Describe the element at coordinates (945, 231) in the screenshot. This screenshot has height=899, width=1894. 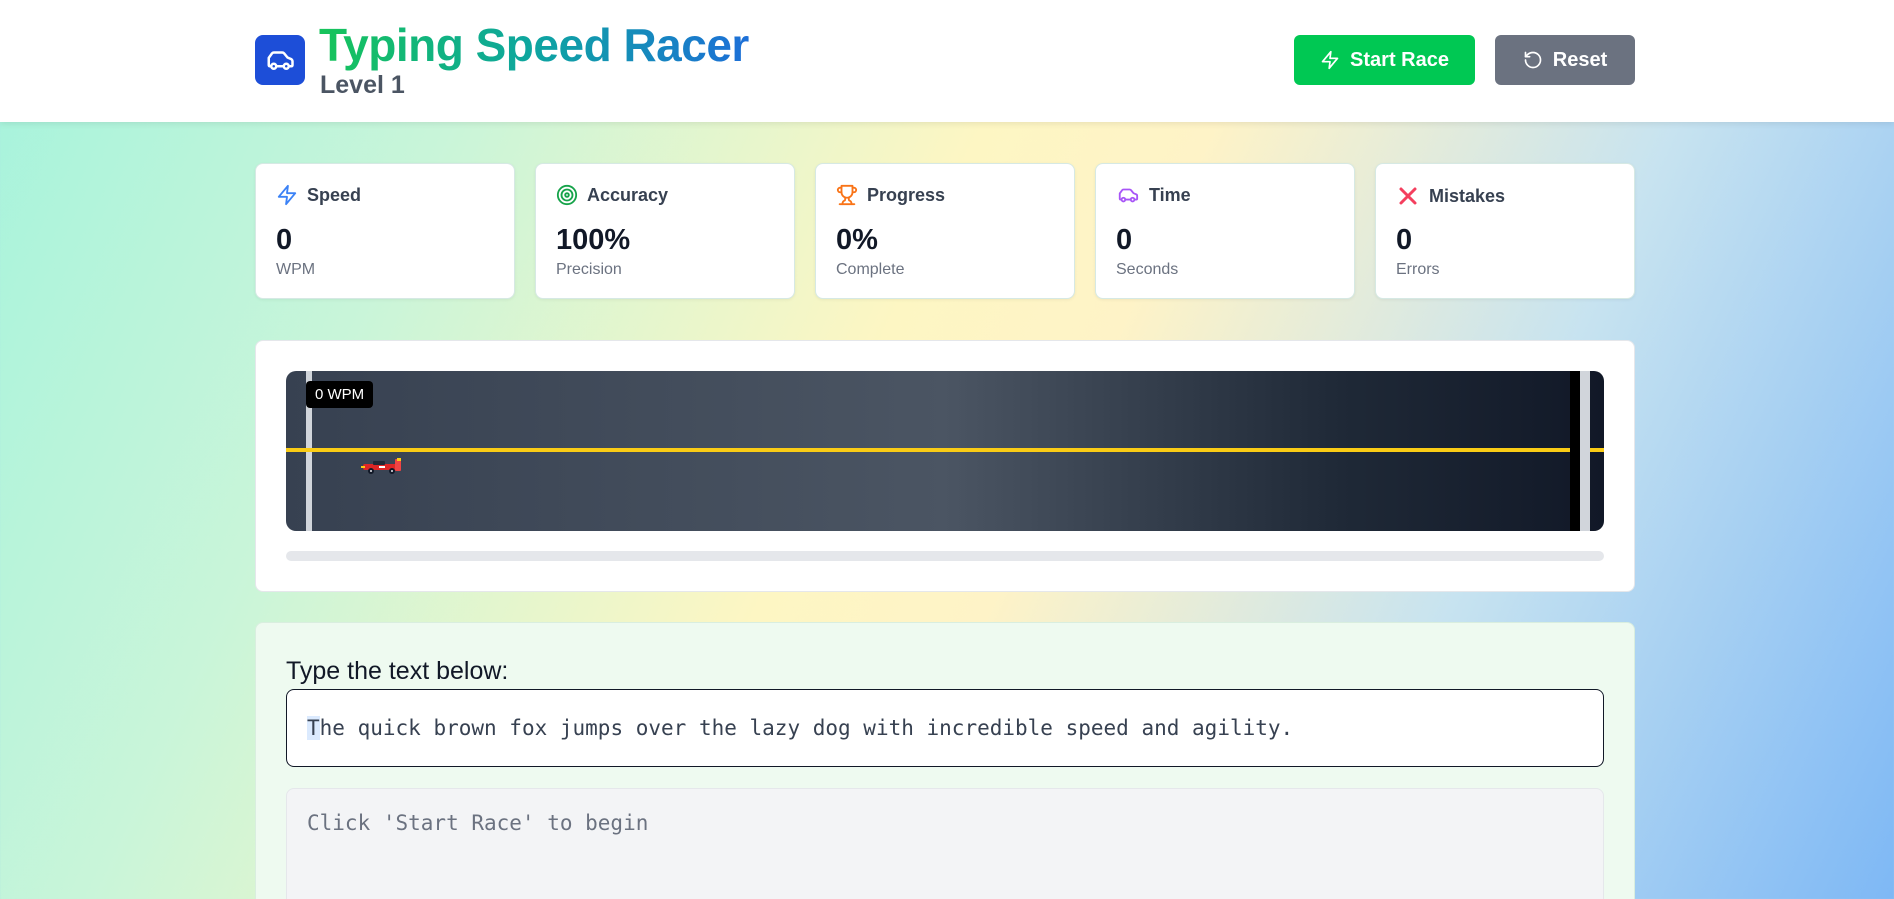
I see `stat-card-progress: Progress 0% Complete` at that location.